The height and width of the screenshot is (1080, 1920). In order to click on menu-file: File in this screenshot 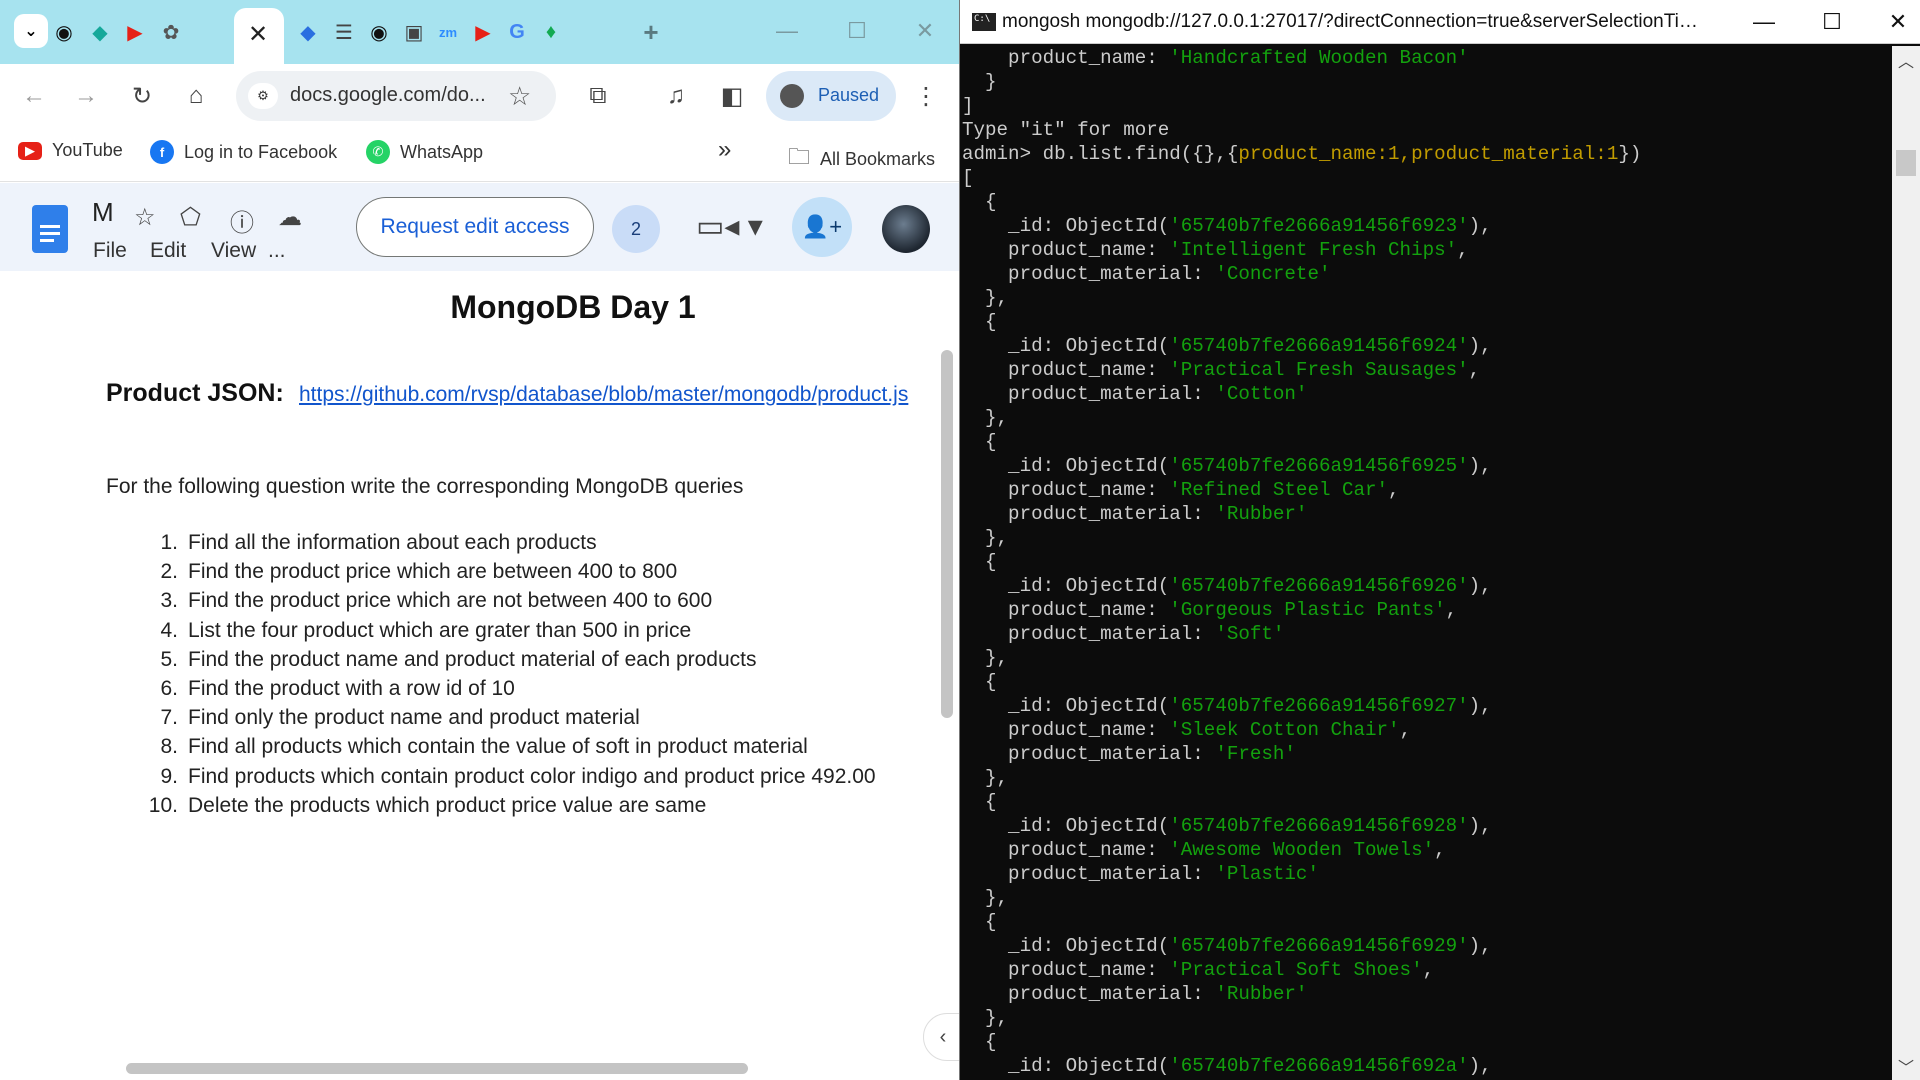, I will do `click(110, 251)`.